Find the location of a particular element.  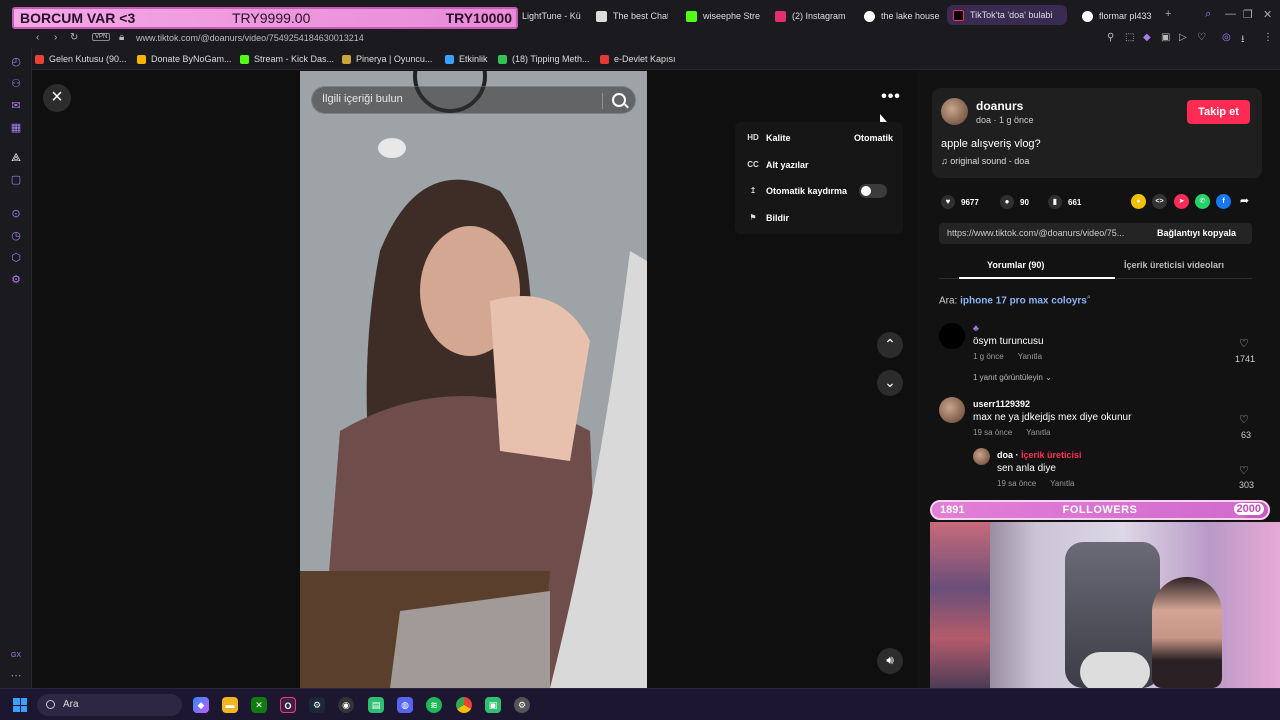

pin-icon: ⚲ is located at coordinates (1110, 37).